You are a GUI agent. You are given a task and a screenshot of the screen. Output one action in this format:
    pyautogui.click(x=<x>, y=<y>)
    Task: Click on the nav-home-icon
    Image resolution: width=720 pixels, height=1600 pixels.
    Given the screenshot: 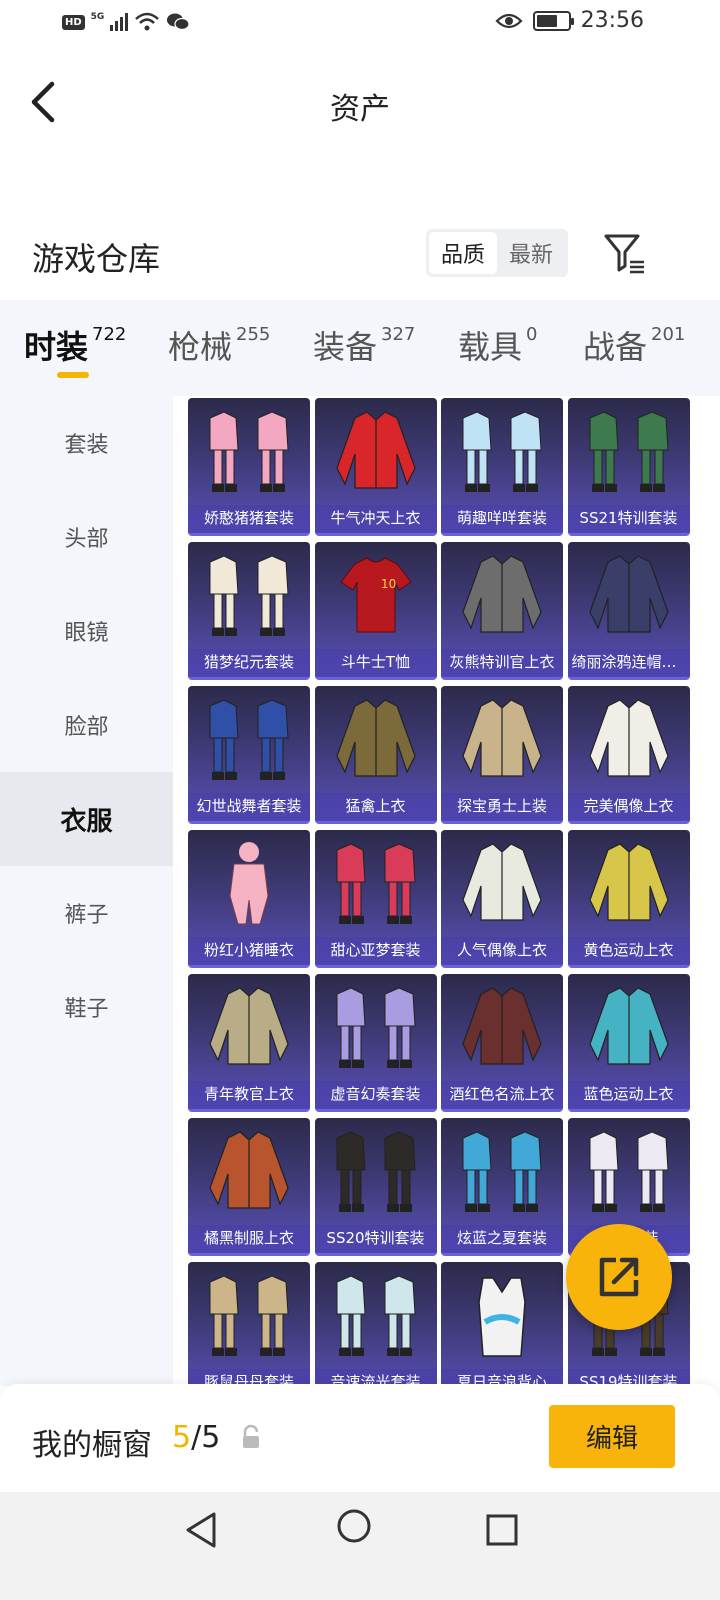 What is the action you would take?
    pyautogui.click(x=354, y=1526)
    